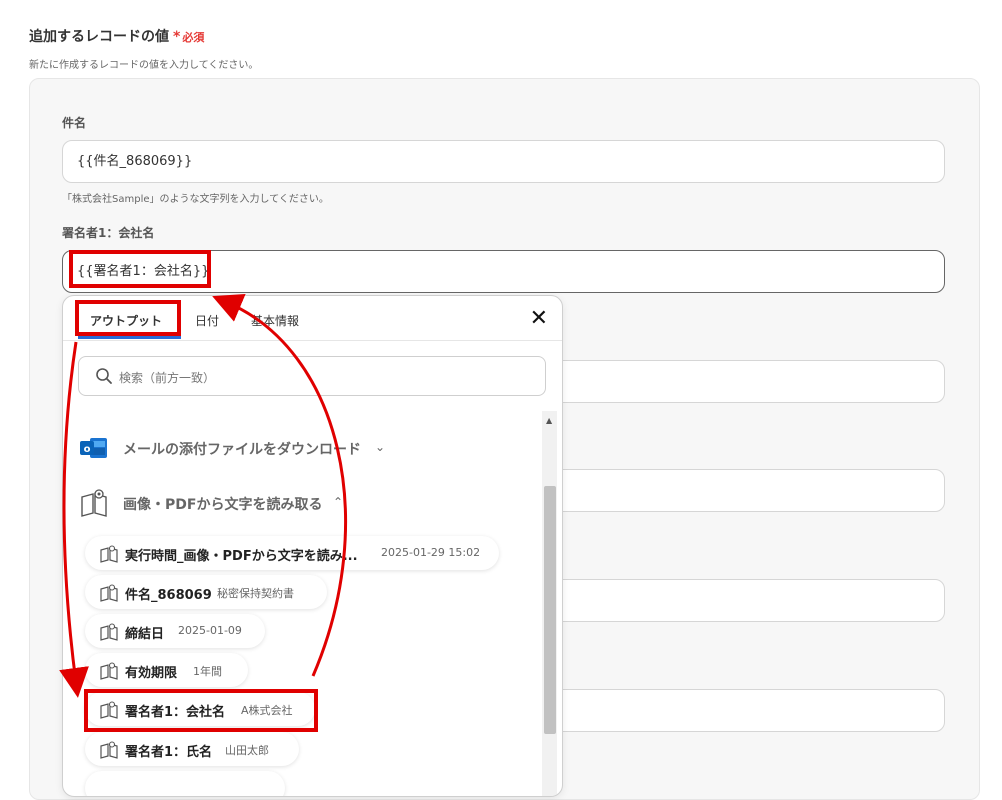  I want to click on item-name: 有効期限, so click(151, 673).